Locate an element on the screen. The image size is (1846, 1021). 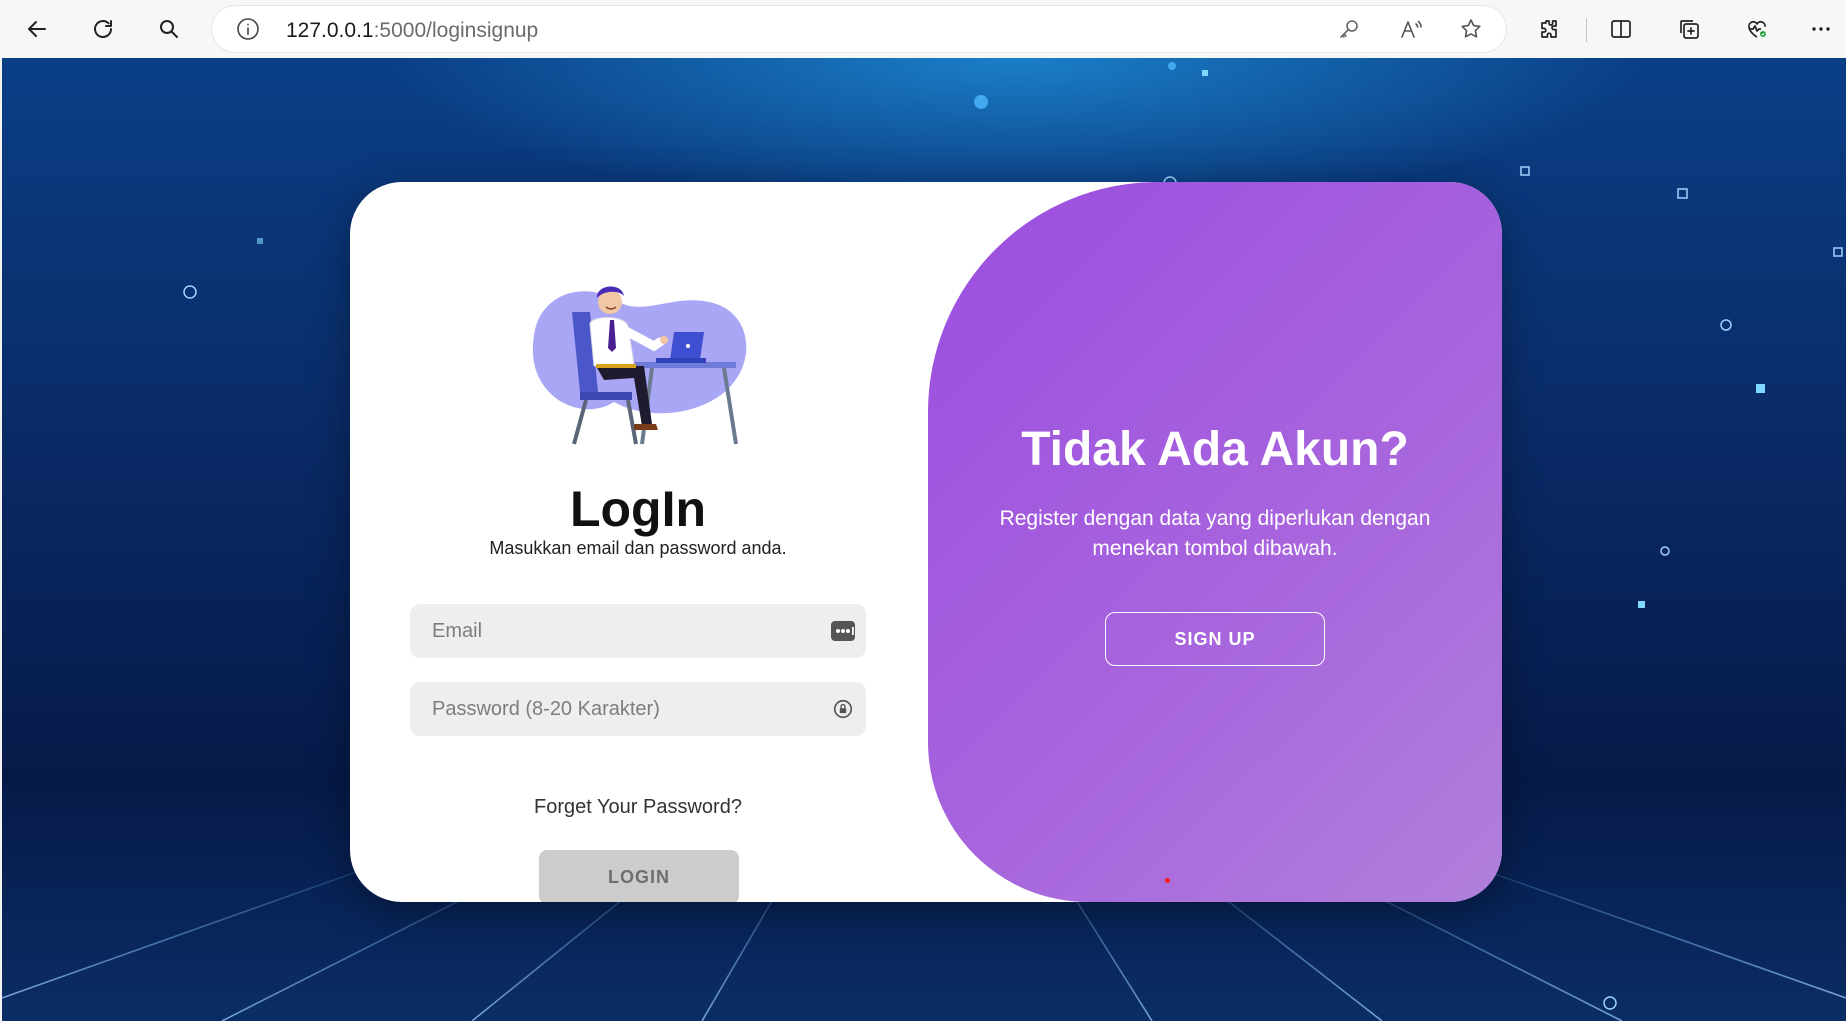
autofill-icon is located at coordinates (843, 631).